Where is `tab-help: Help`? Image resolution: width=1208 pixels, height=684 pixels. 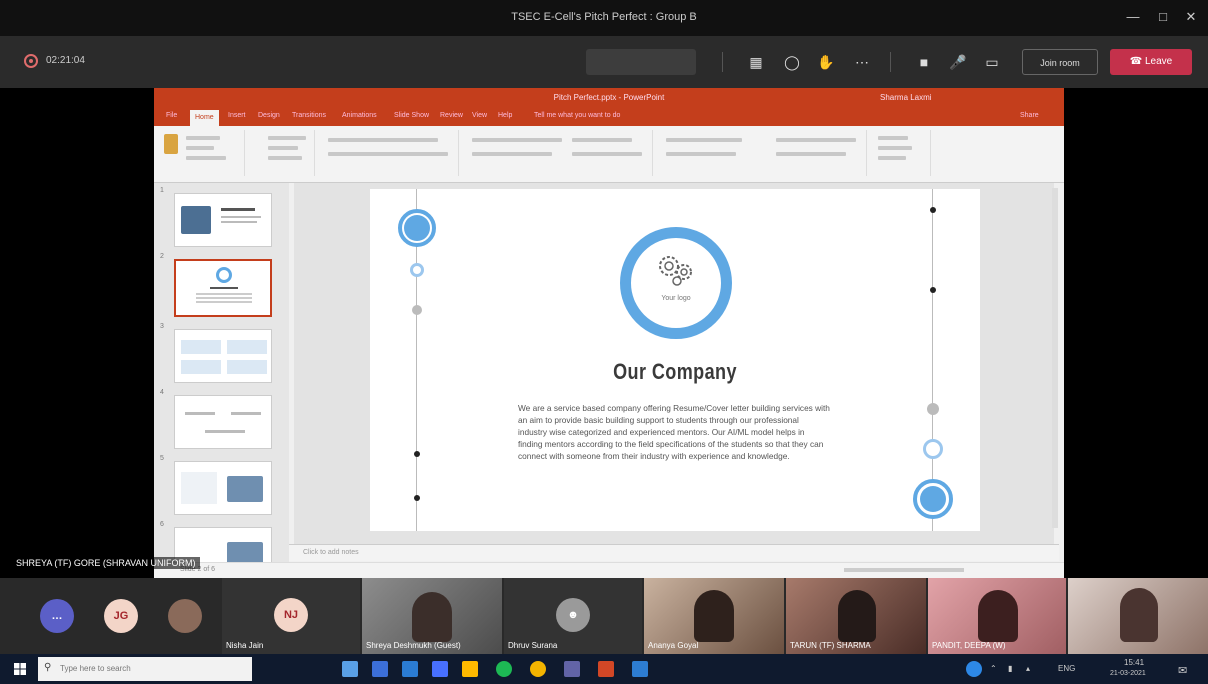 tab-help: Help is located at coordinates (505, 115).